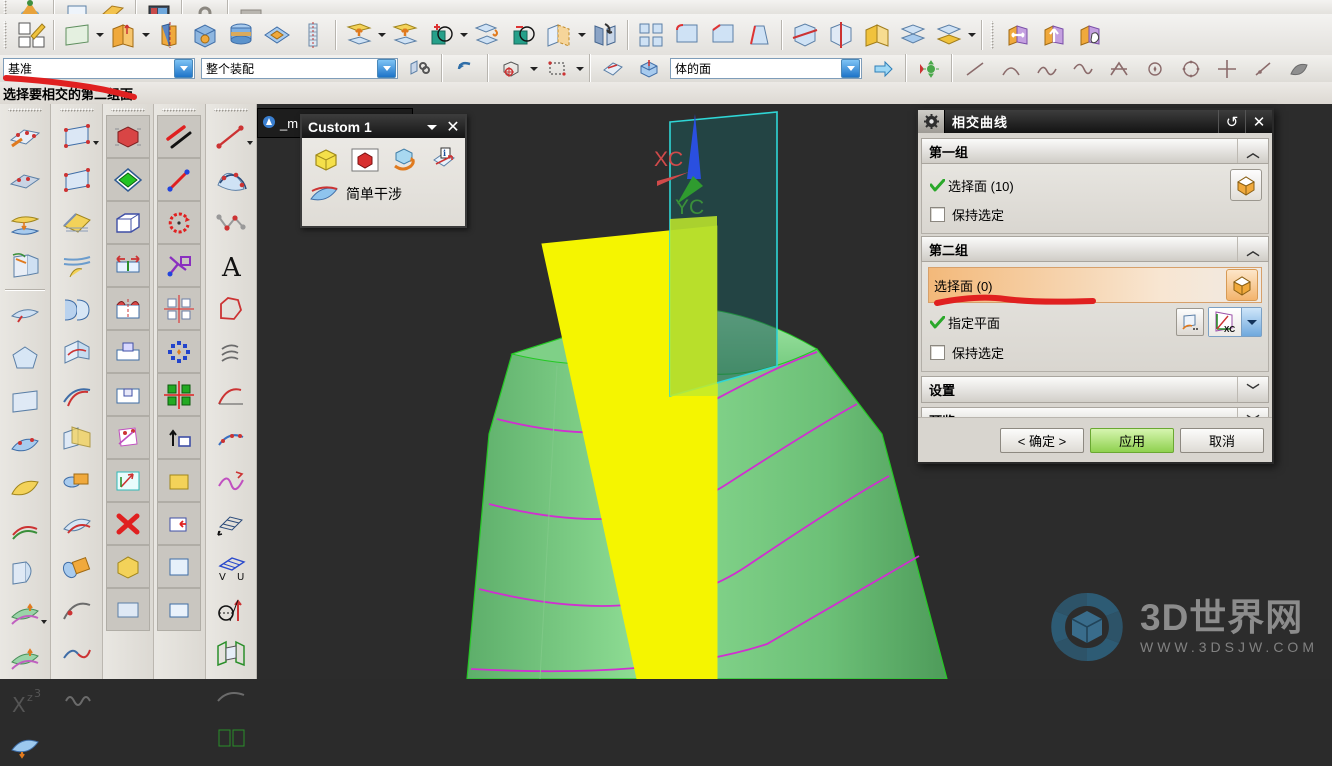 The height and width of the screenshot is (766, 1332). What do you see at coordinates (580, 69) in the screenshot?
I see `select-options-icon` at bounding box center [580, 69].